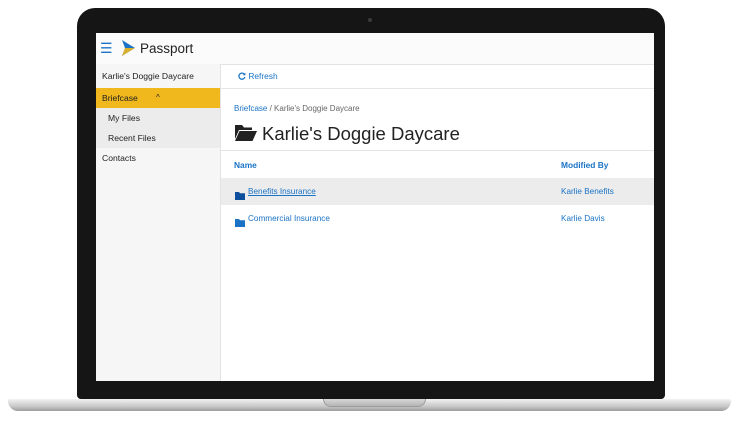 The image size is (731, 423). I want to click on passport-logo-icon, so click(128, 50).